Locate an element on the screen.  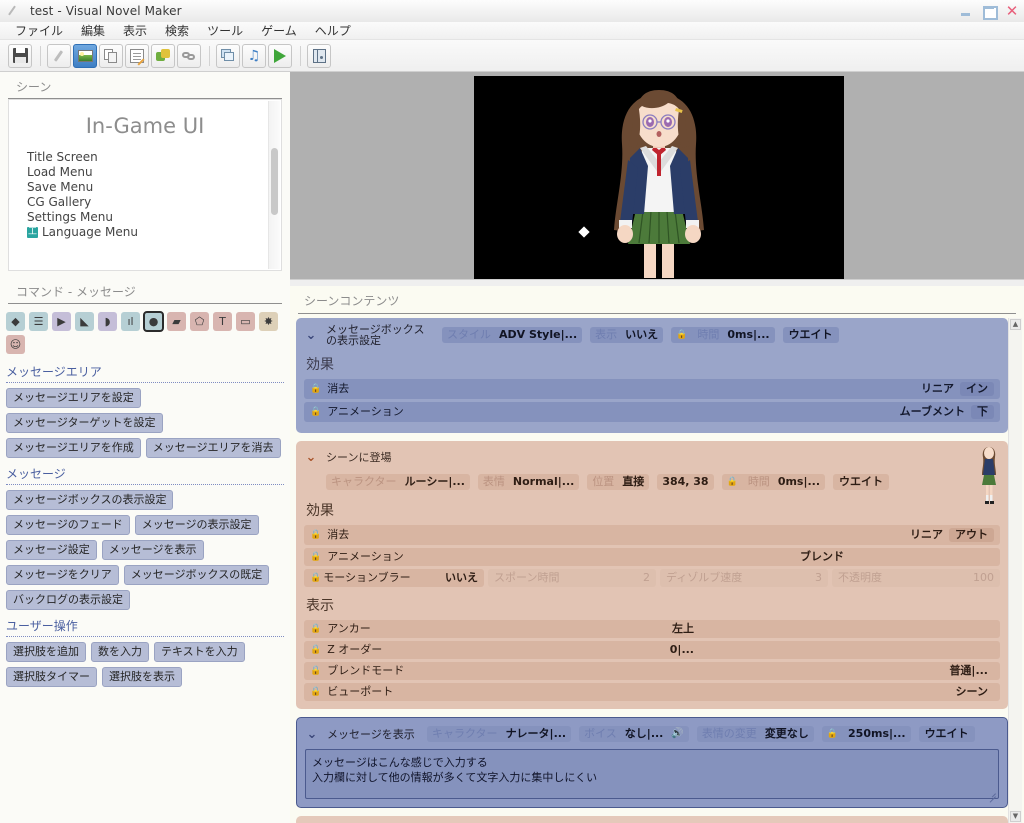
scene-item-save-menu: Save Menu is located at coordinates (154, 187).